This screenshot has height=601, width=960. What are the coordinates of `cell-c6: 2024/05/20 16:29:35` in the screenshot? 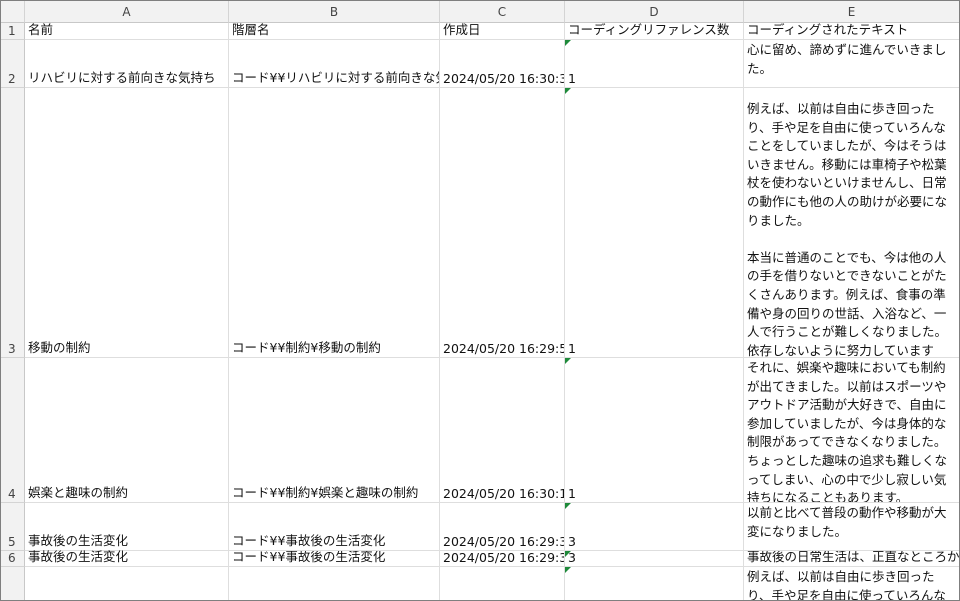 It's located at (502, 559).